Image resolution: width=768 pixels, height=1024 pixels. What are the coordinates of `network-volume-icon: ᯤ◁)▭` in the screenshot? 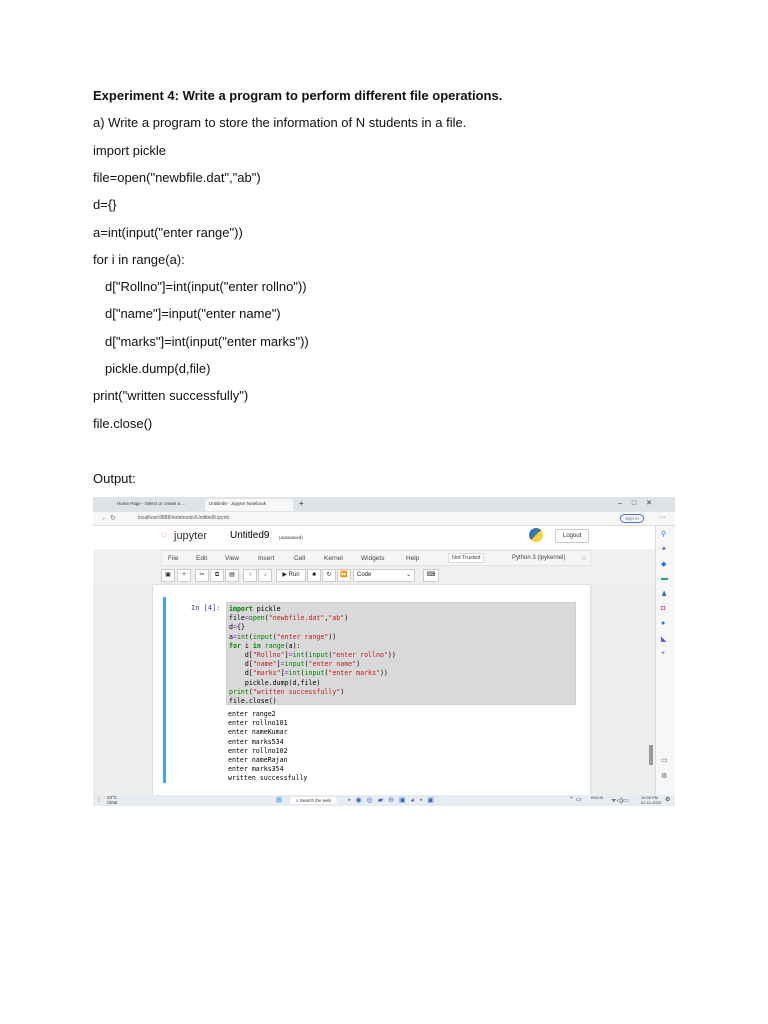 It's located at (620, 800).